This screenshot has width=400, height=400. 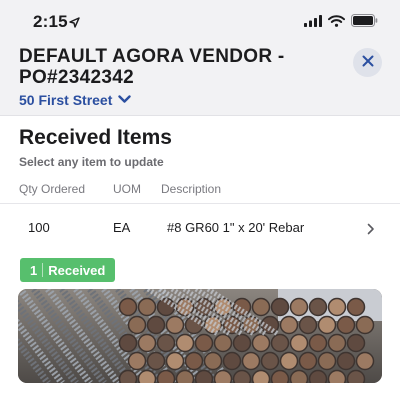 What do you see at coordinates (152, 67) in the screenshot?
I see `vendor-po-title: DEFAULT AGORA VENDOR - PO#2342342` at bounding box center [152, 67].